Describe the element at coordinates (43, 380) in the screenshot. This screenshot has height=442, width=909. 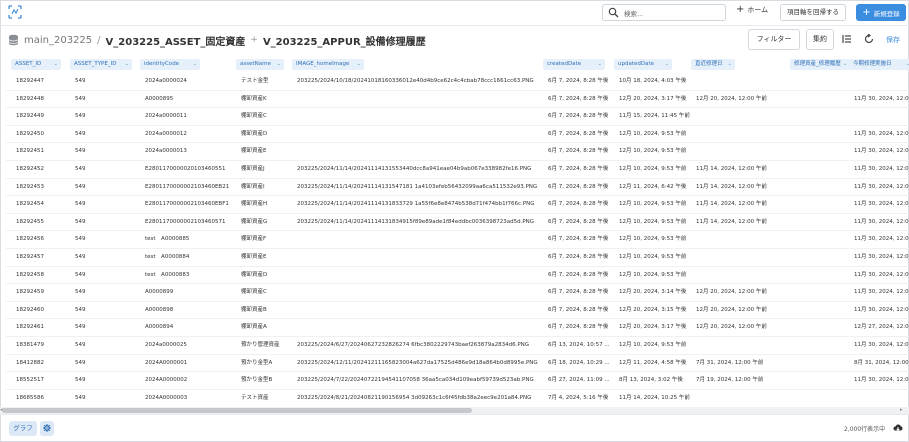
I see `cell-asset-id: 18552517` at that location.